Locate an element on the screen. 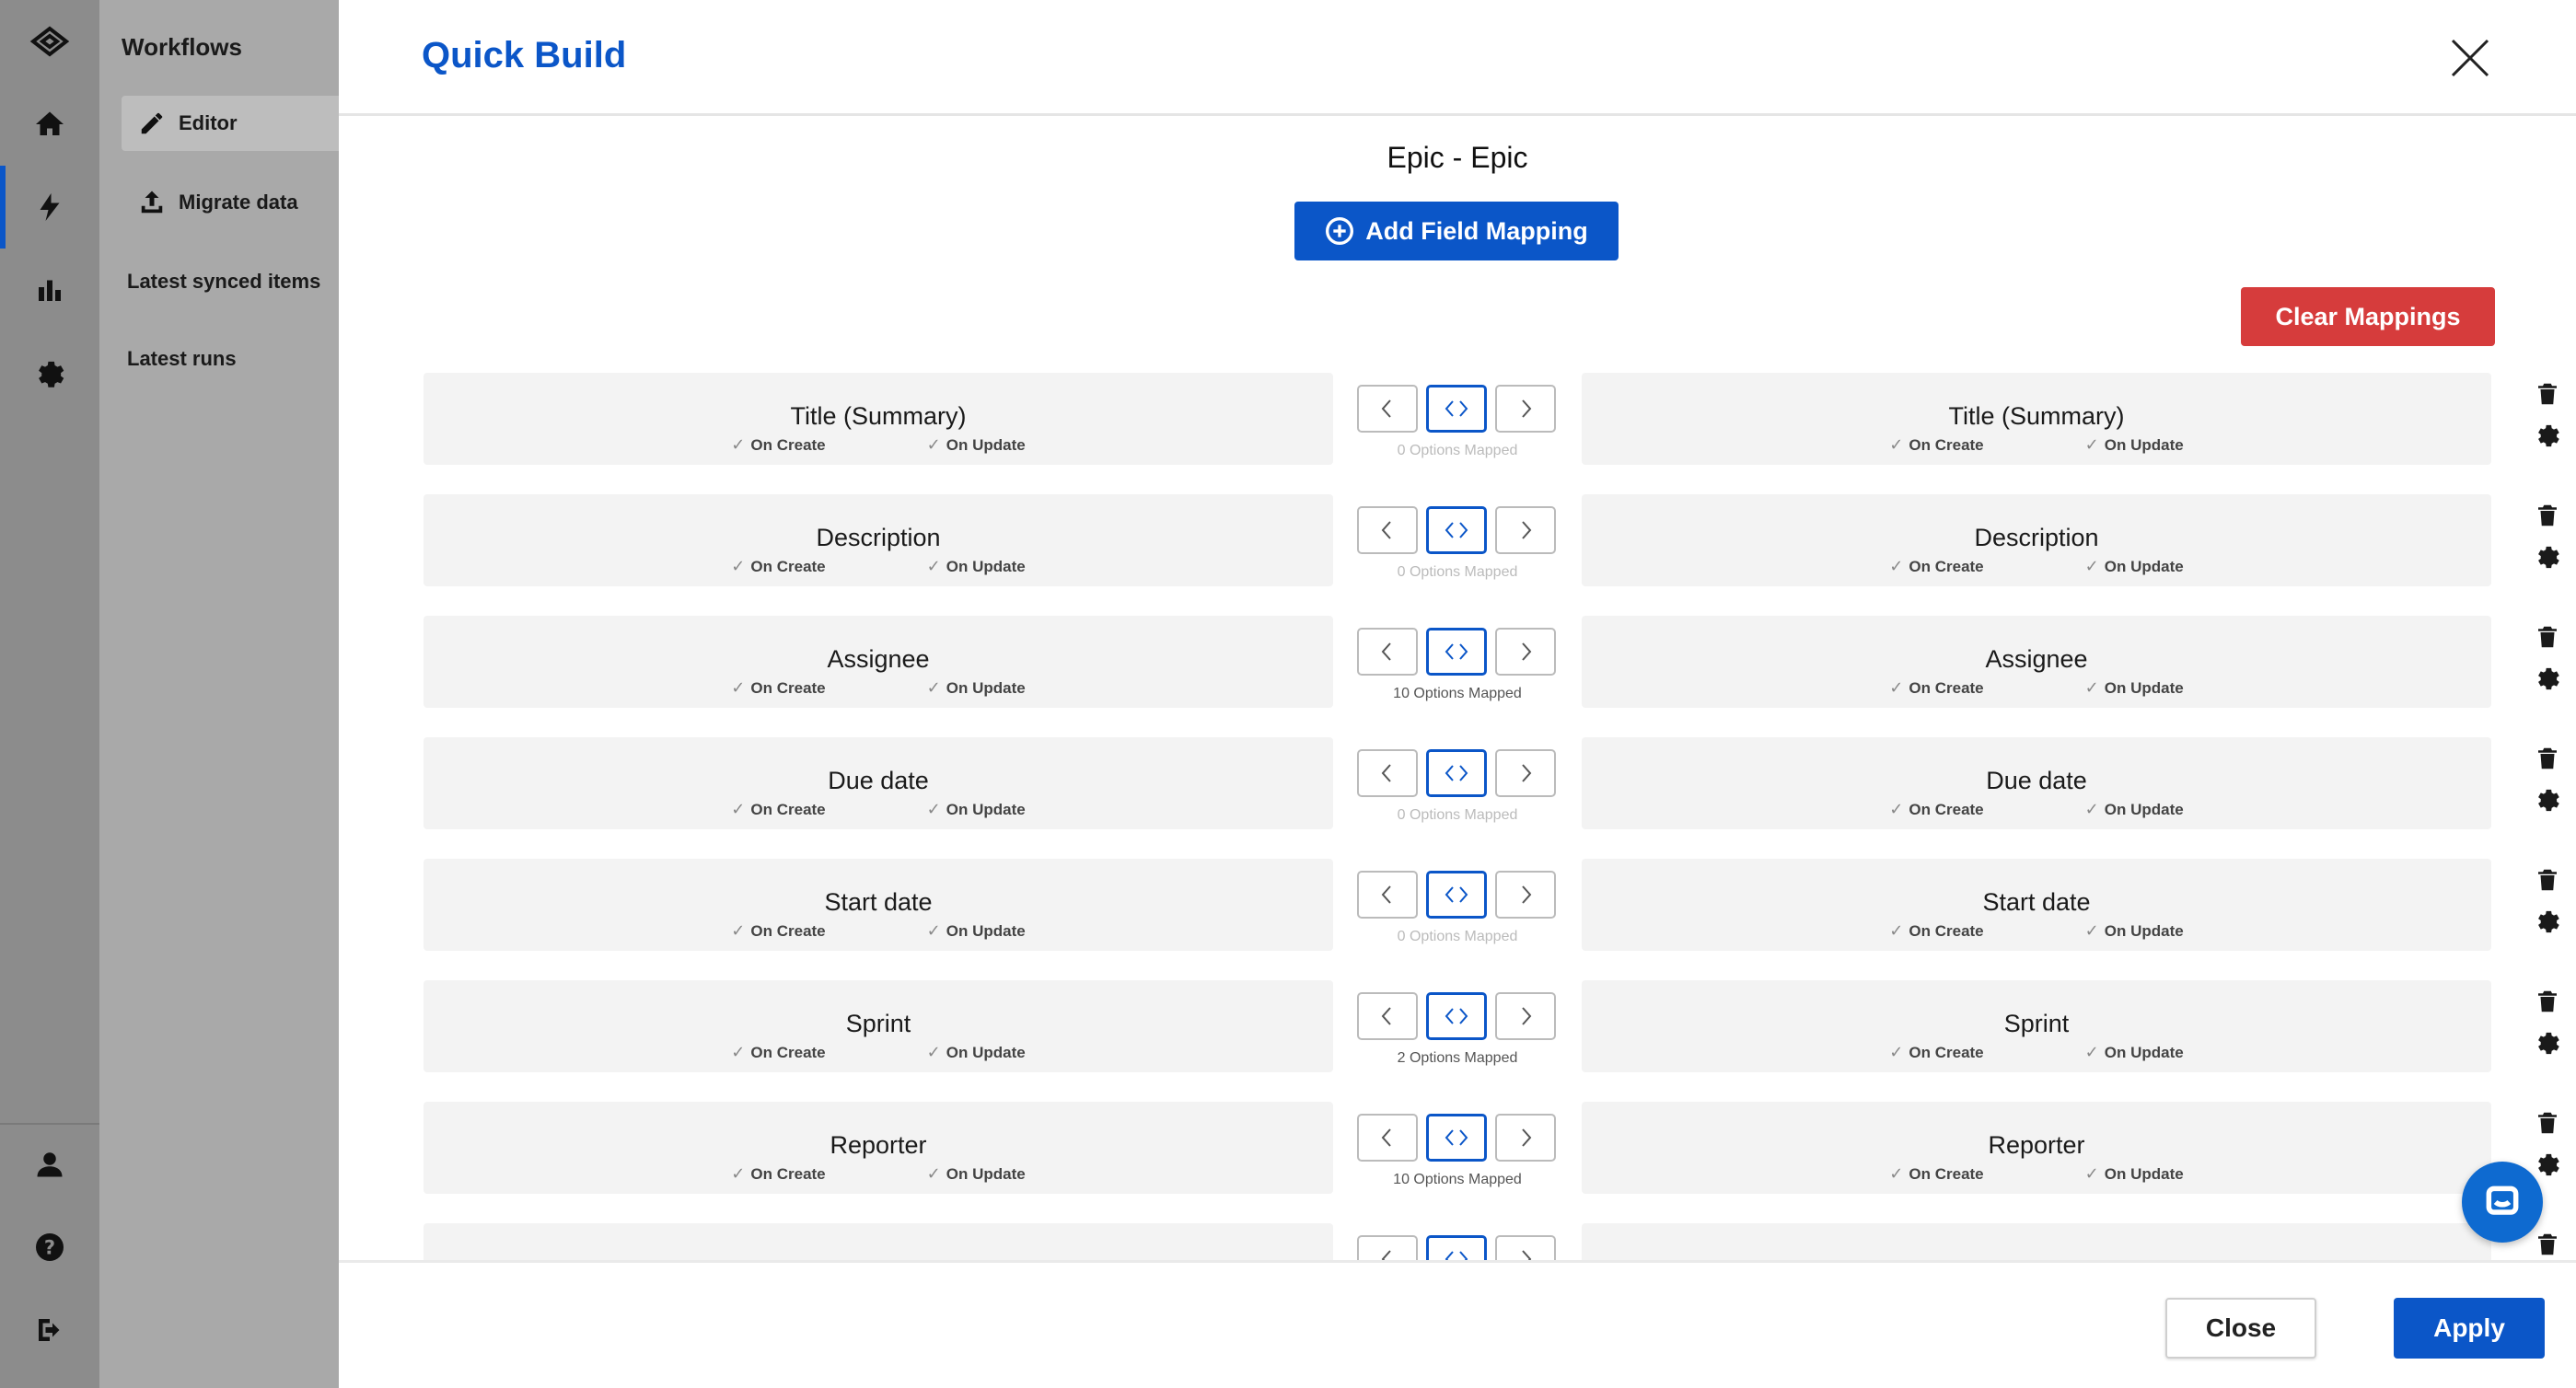  sync-direction-group is located at coordinates (1457, 1017).